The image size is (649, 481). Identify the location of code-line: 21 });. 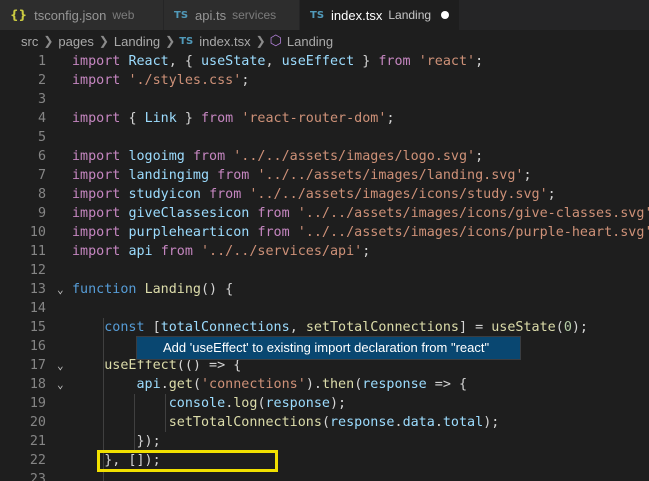
(324, 441).